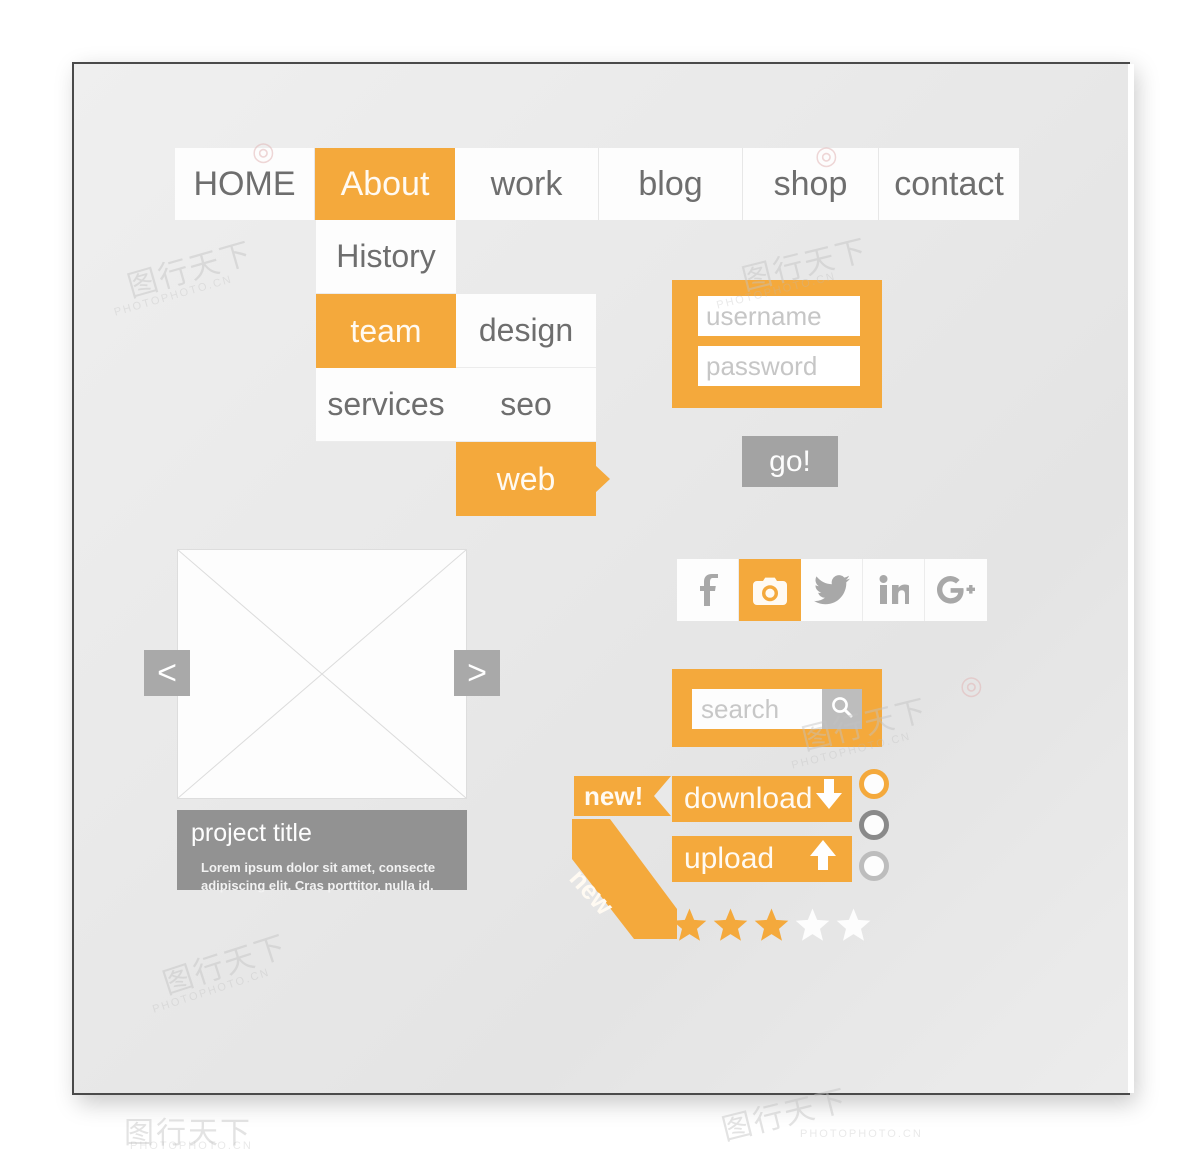  I want to click on star-3-filled, so click(771, 925).